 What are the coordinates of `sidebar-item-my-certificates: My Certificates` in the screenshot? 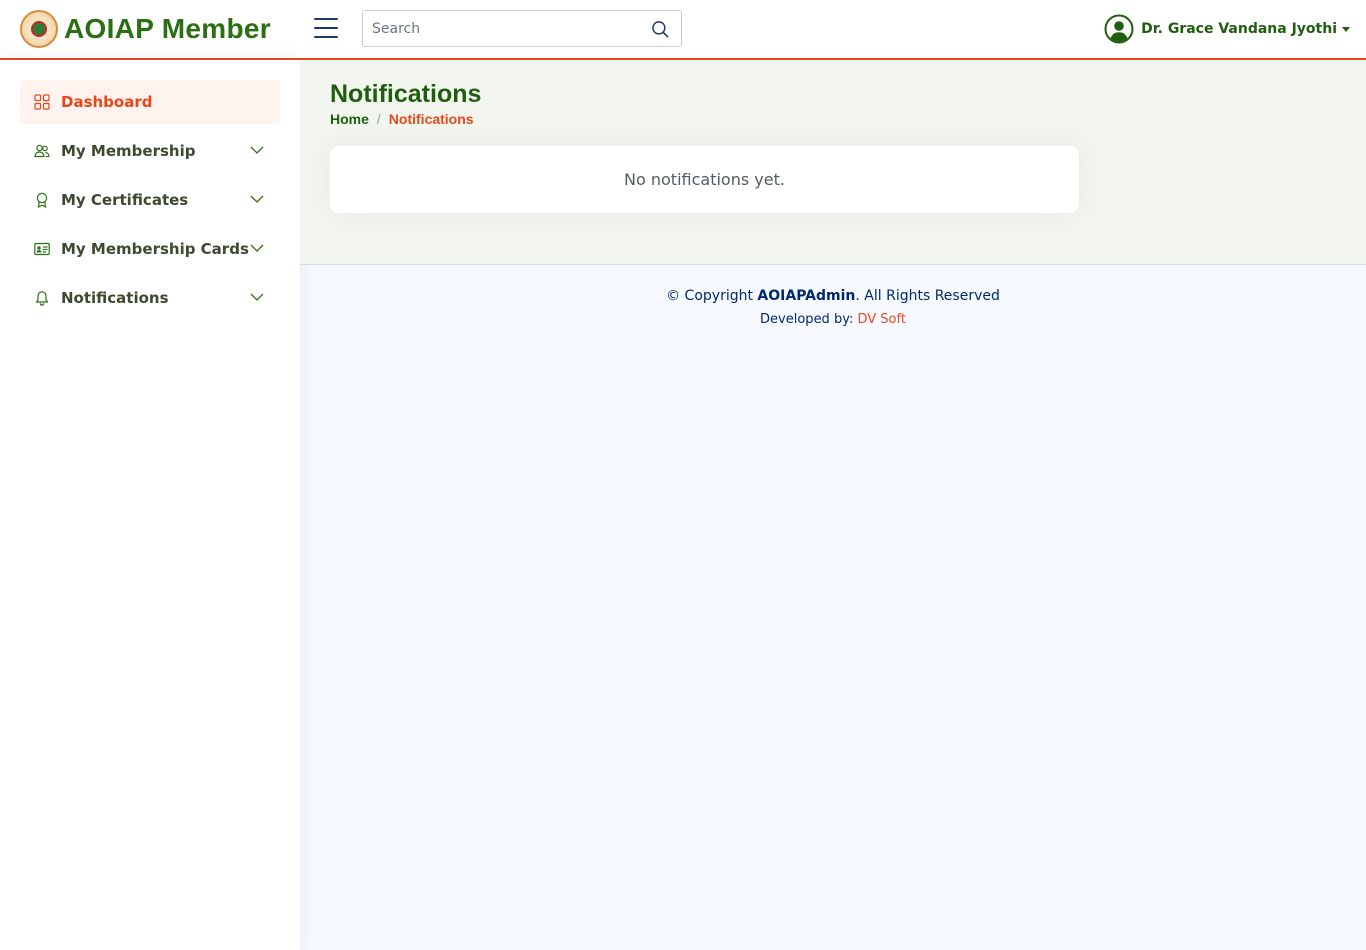 It's located at (150, 200).